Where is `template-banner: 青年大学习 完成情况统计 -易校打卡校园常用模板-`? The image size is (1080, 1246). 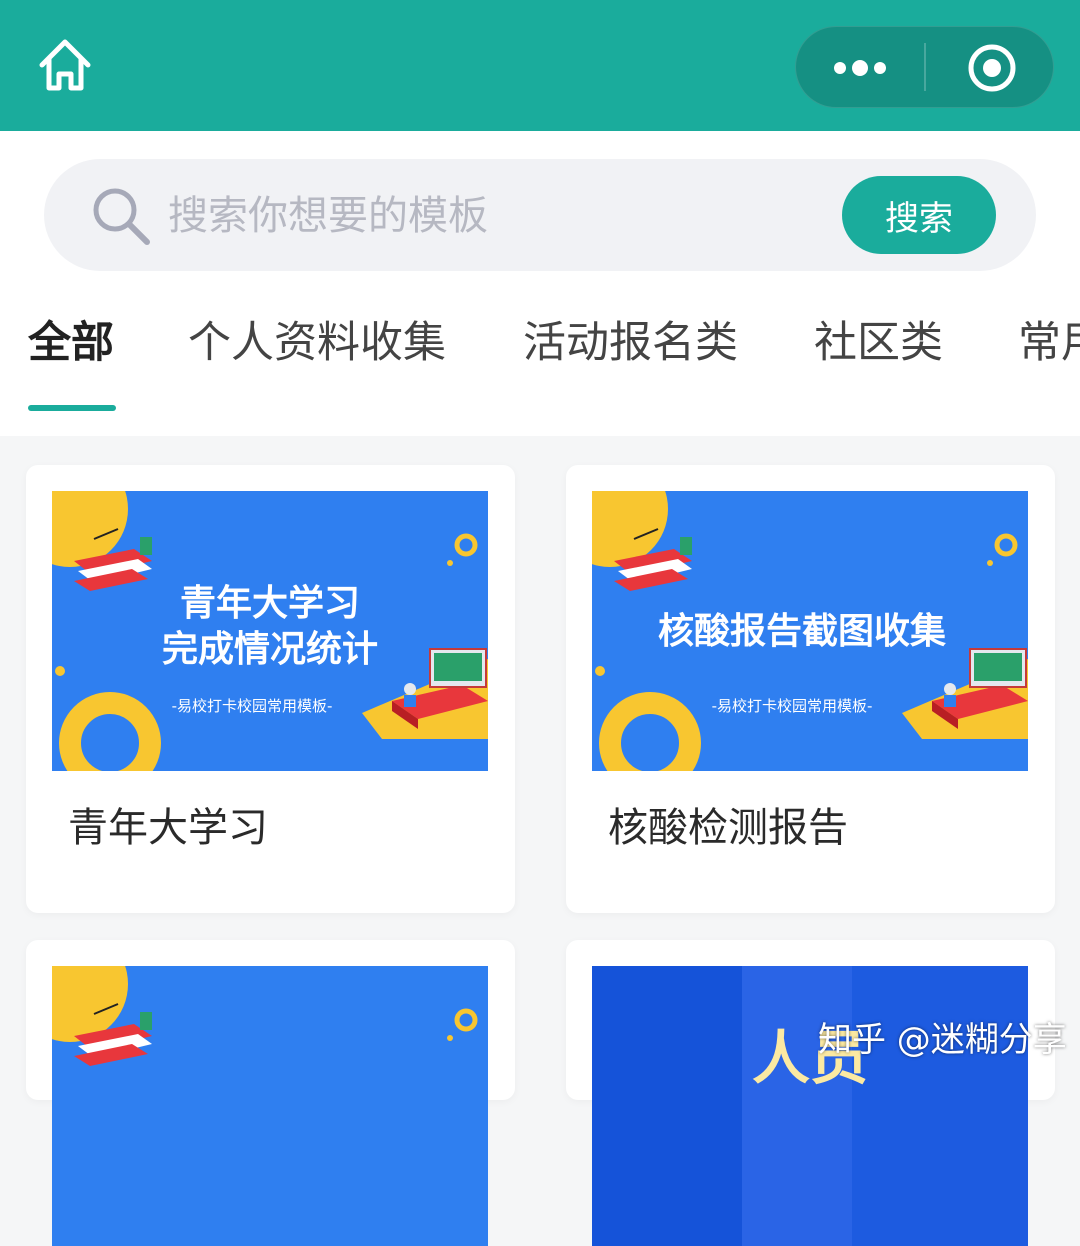
template-banner: 青年大学习 完成情况统计 -易校打卡校园常用模板- is located at coordinates (270, 631).